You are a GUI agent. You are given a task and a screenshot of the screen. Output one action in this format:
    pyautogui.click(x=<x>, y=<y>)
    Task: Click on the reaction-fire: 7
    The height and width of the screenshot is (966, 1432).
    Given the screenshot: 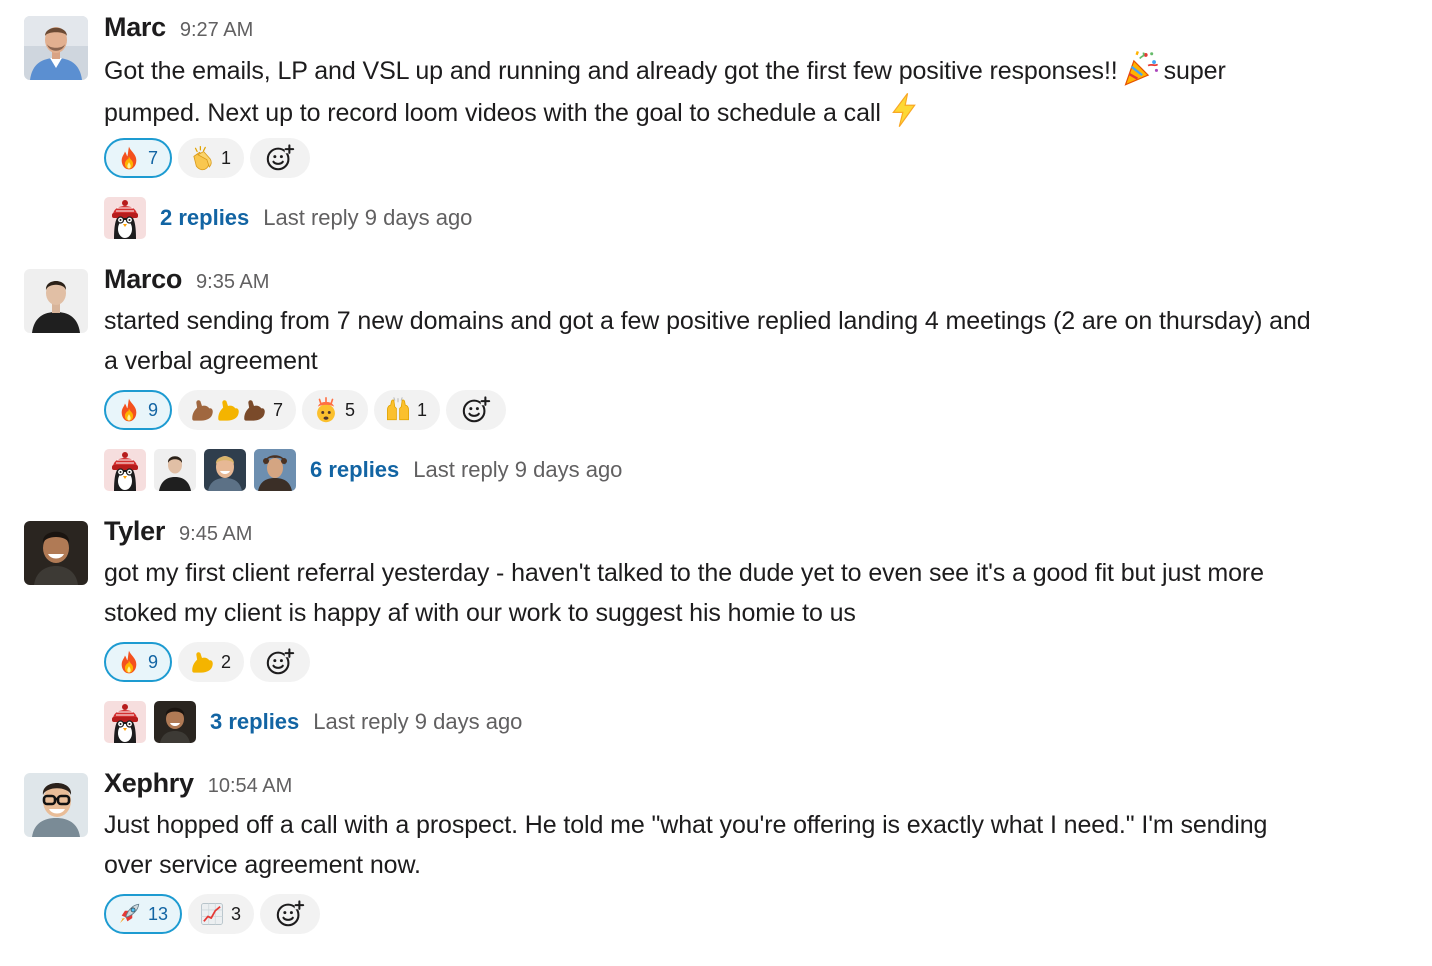 What is the action you would take?
    pyautogui.click(x=138, y=158)
    